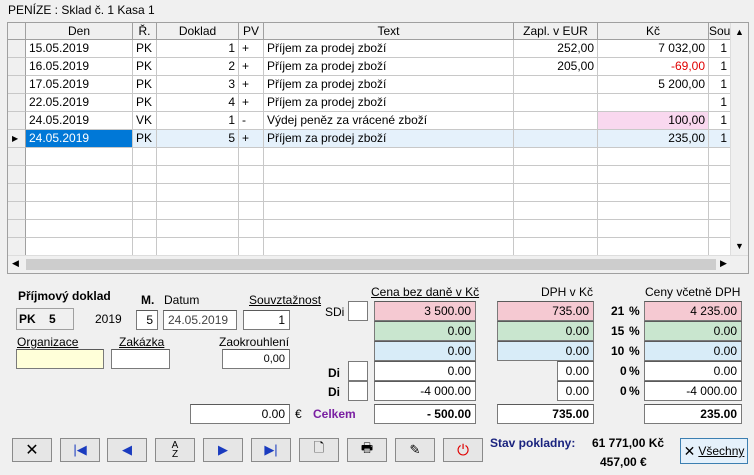 The image size is (754, 475). What do you see at coordinates (198, 139) in the screenshot?
I see `grid-cell-doklad: 5` at bounding box center [198, 139].